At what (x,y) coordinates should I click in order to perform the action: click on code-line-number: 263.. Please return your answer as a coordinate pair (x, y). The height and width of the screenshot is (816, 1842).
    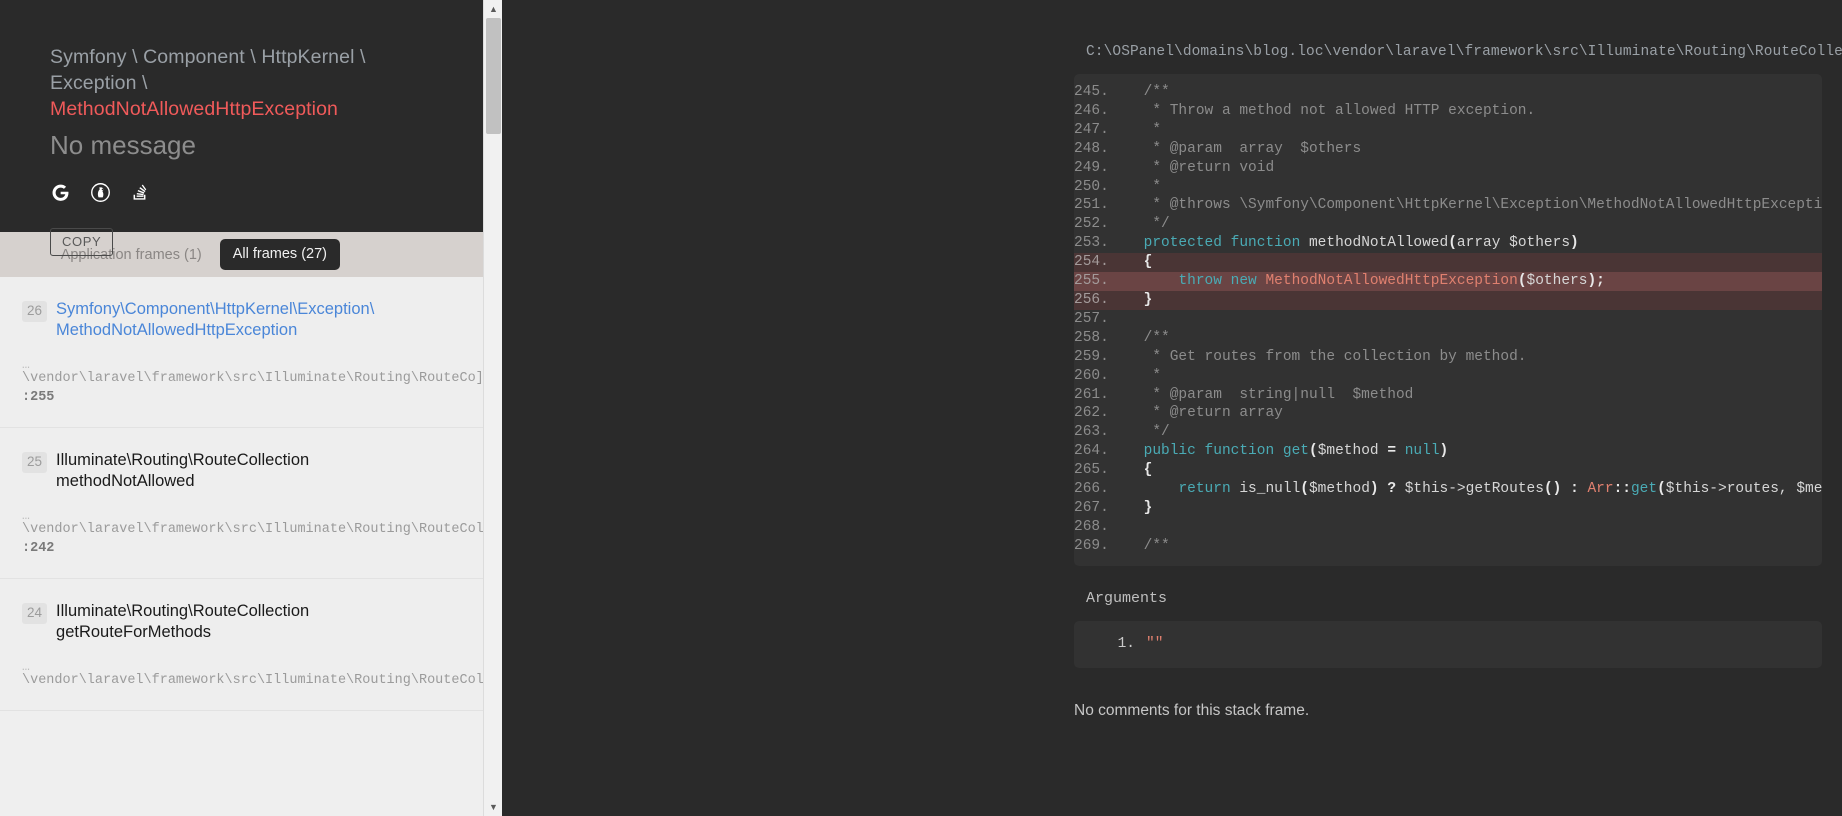
    Looking at the image, I should click on (1091, 432).